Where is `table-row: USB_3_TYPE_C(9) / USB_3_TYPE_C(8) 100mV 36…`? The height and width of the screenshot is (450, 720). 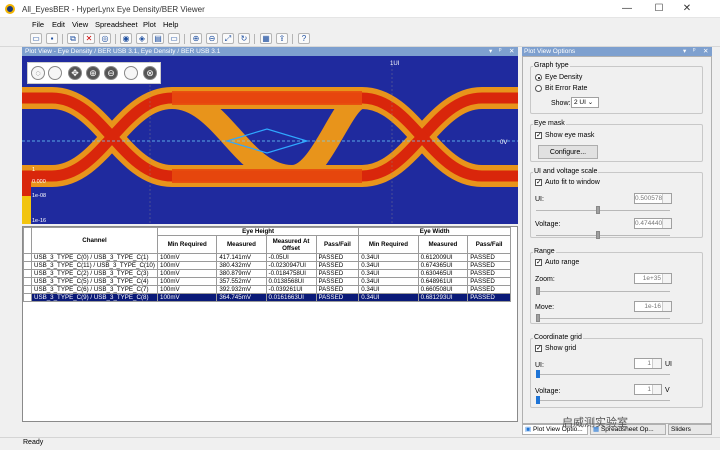 table-row: USB_3_TYPE_C(9) / USB_3_TYPE_C(8) 100mV 36… is located at coordinates (267, 297).